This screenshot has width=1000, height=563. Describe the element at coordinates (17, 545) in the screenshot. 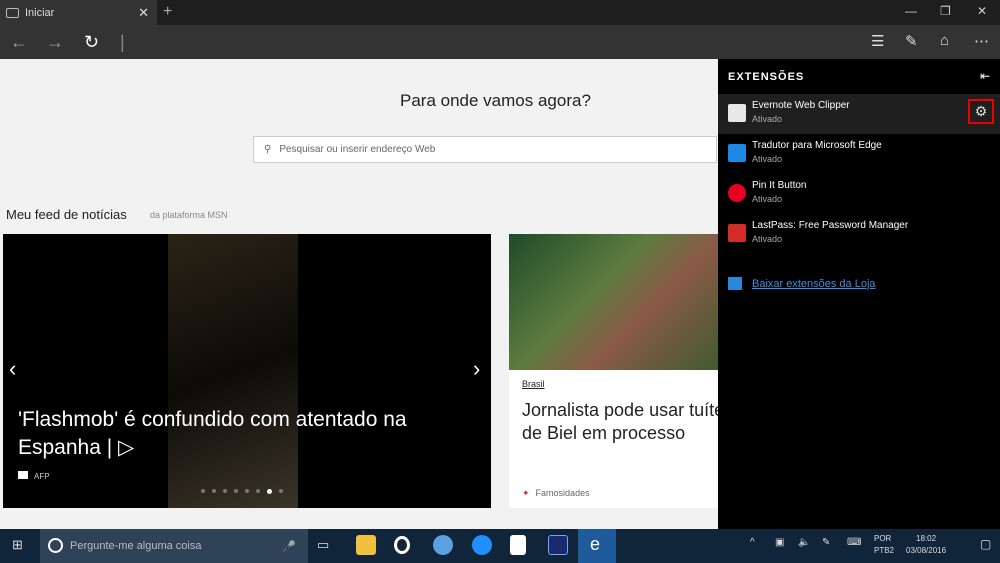

I see `start-button: ⊞` at that location.